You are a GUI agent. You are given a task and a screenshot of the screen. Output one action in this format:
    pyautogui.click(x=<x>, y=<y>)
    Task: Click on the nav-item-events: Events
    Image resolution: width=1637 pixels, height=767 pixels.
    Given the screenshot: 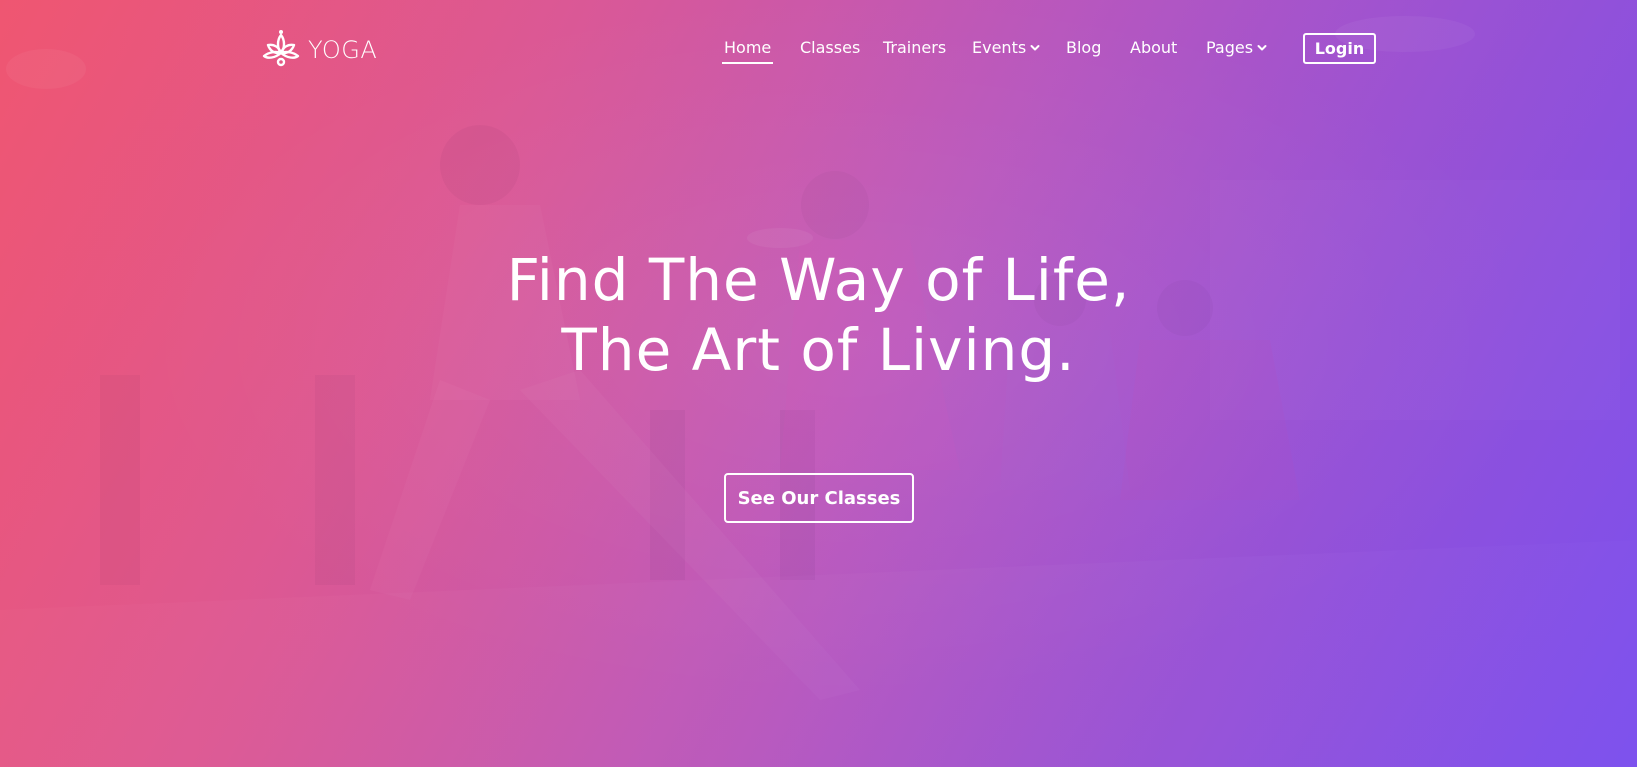 What is the action you would take?
    pyautogui.click(x=1006, y=48)
    